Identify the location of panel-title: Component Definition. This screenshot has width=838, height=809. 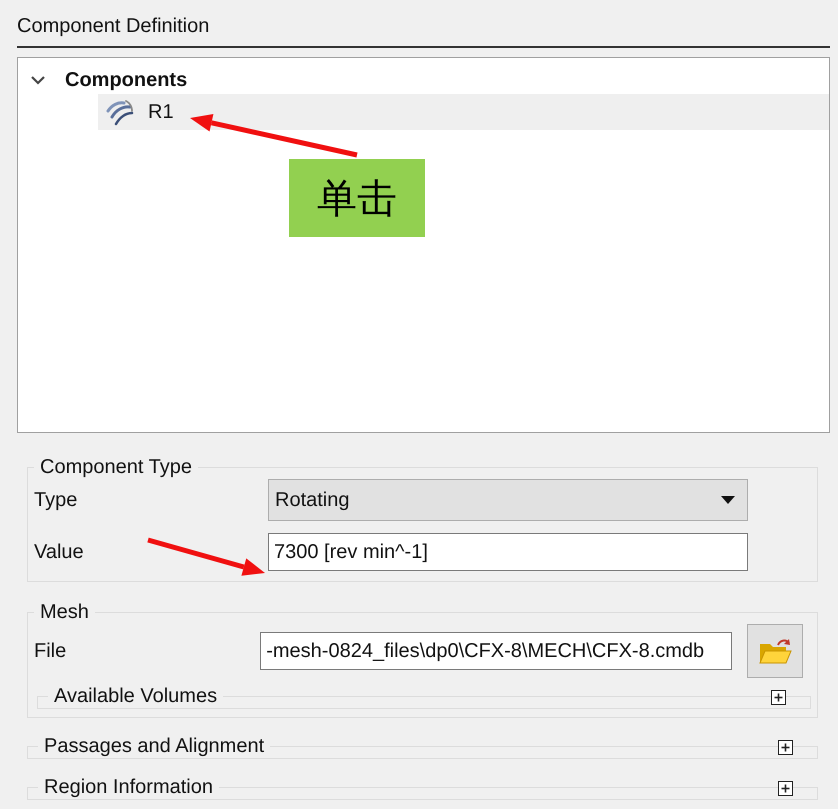
(423, 24).